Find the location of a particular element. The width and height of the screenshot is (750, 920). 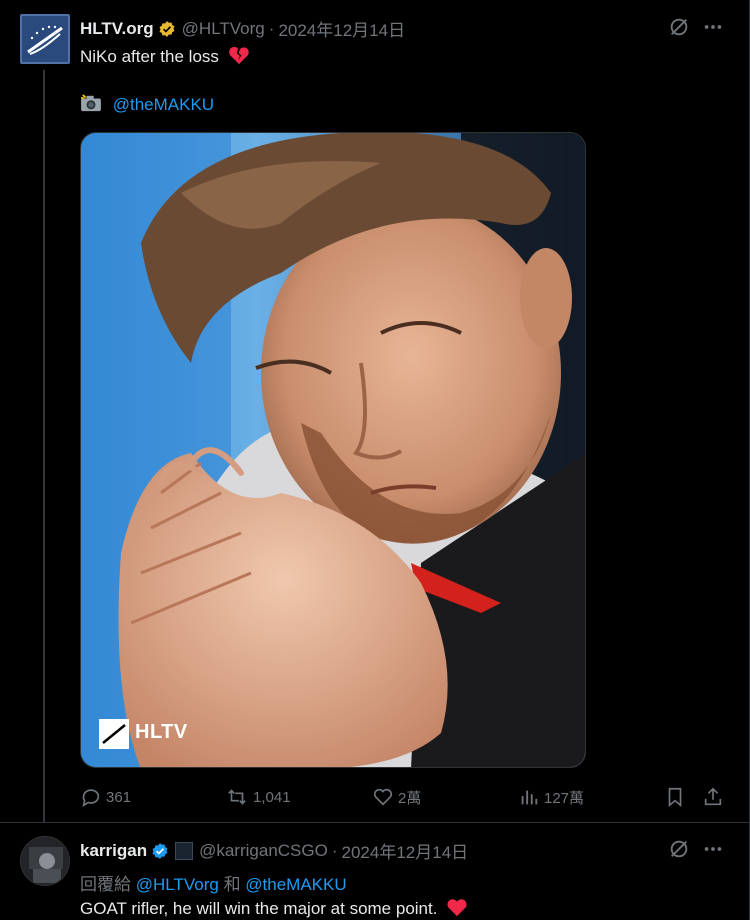

views-button: 127萬 is located at coordinates (551, 797).